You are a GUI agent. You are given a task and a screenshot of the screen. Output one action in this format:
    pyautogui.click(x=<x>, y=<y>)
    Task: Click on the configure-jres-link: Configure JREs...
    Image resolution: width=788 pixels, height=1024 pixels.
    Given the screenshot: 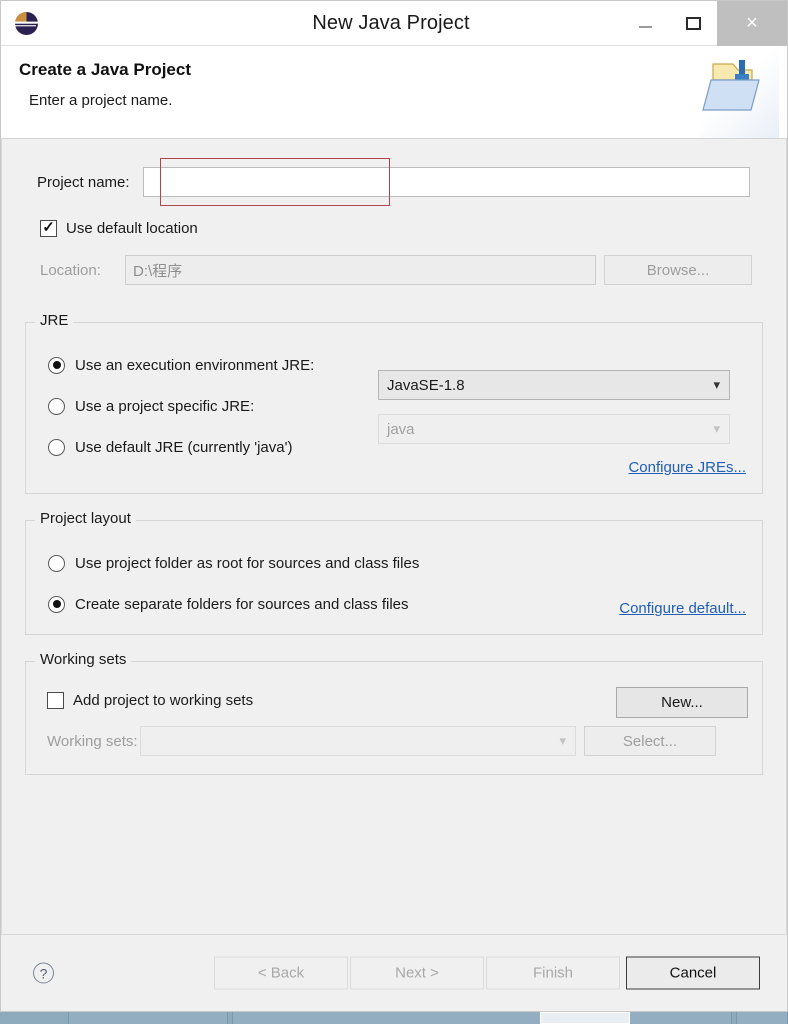 What is the action you would take?
    pyautogui.click(x=687, y=467)
    